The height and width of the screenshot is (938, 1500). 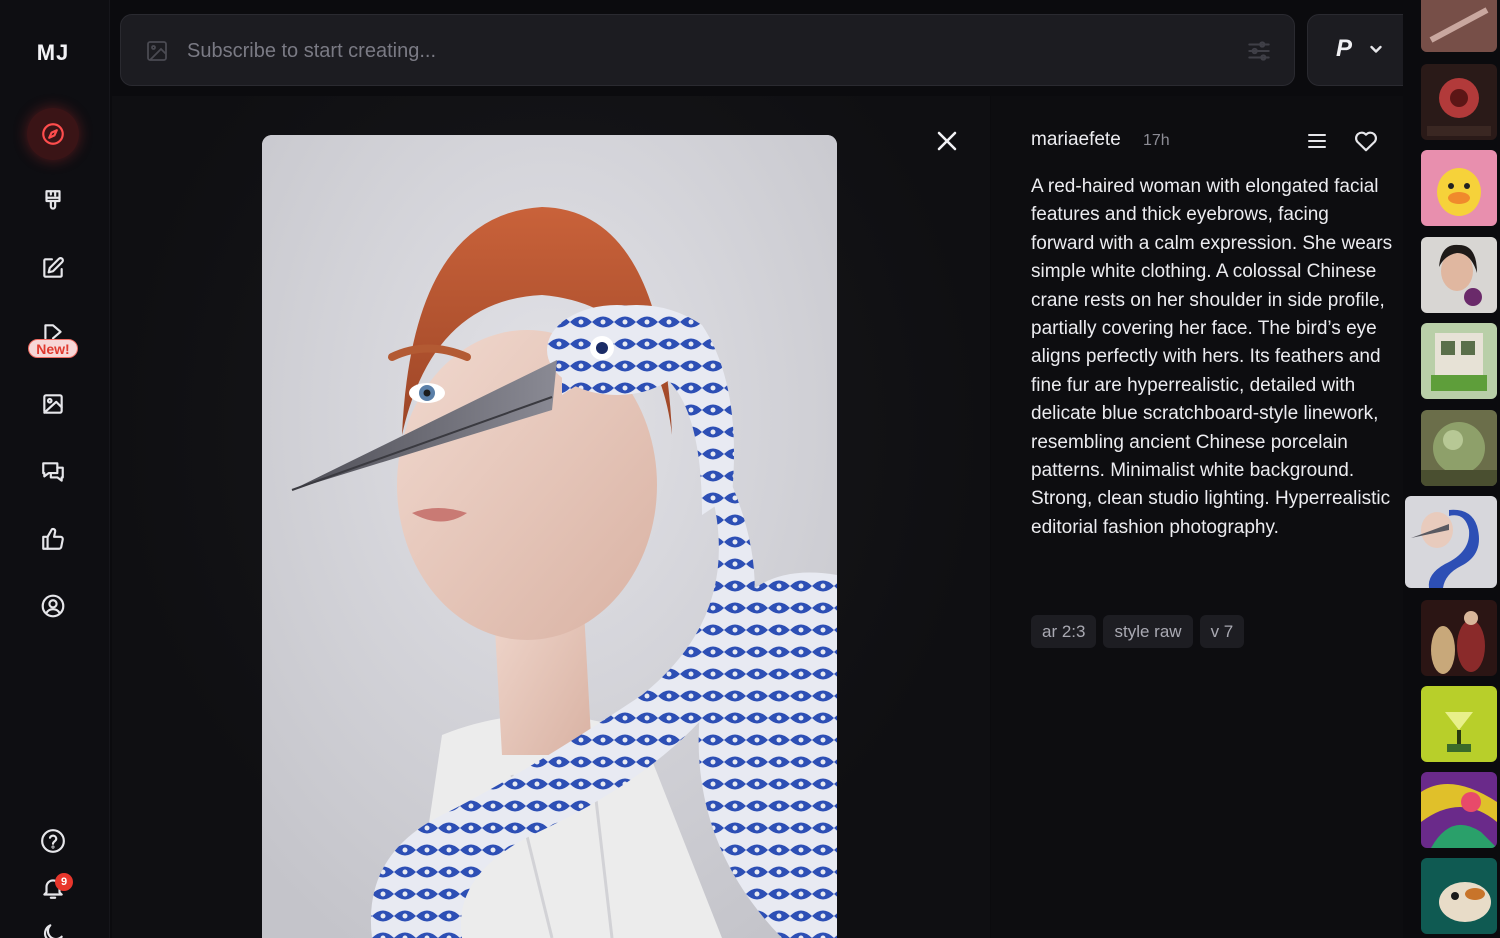 I want to click on nav-organize-button, so click(x=53, y=404).